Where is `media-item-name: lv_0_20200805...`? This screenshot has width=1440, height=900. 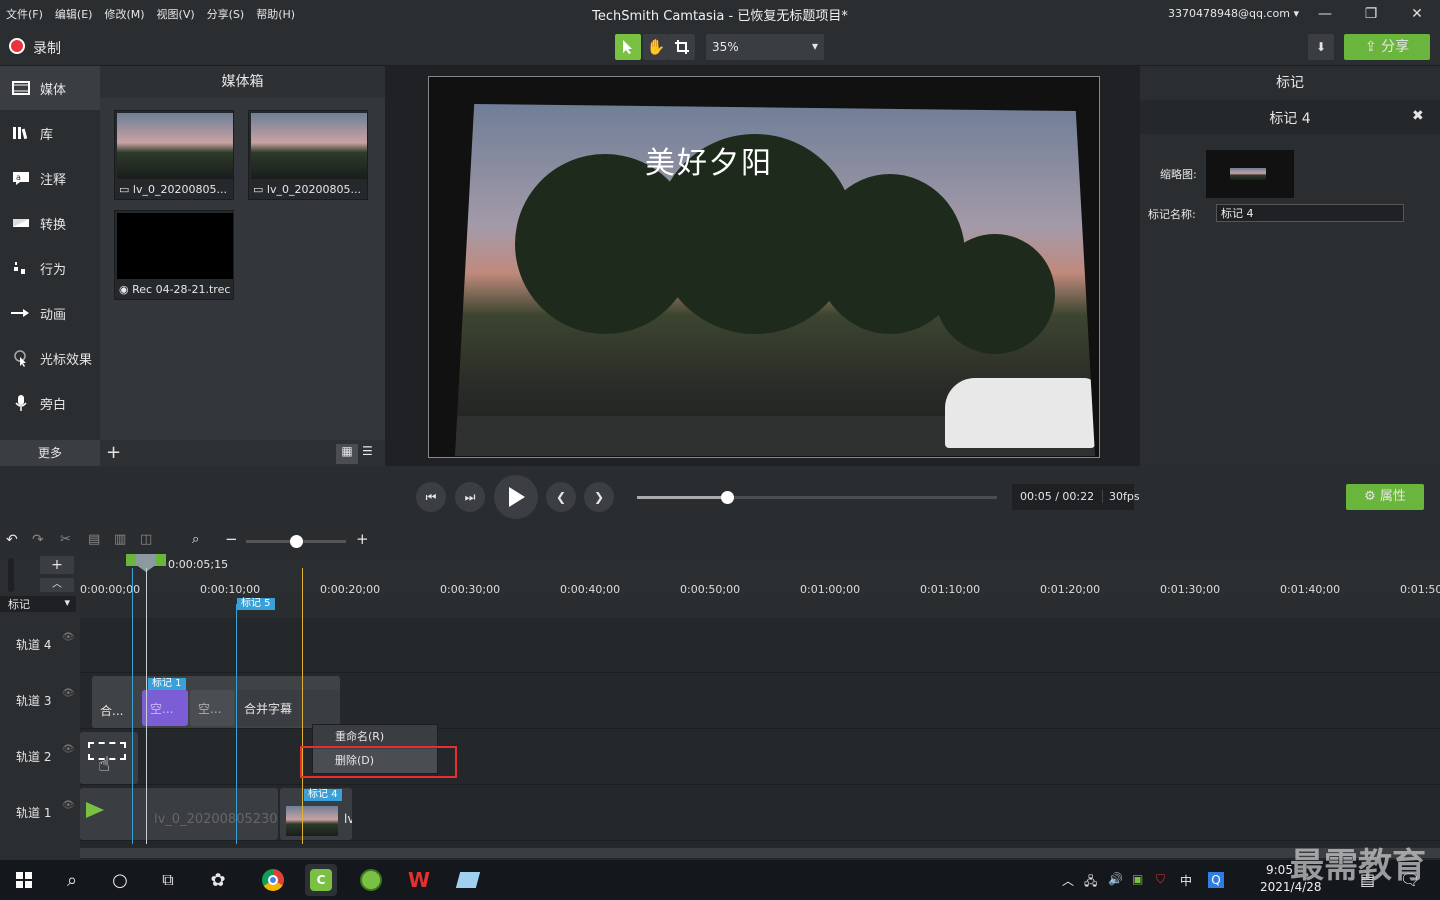 media-item-name: lv_0_20200805... is located at coordinates (179, 189).